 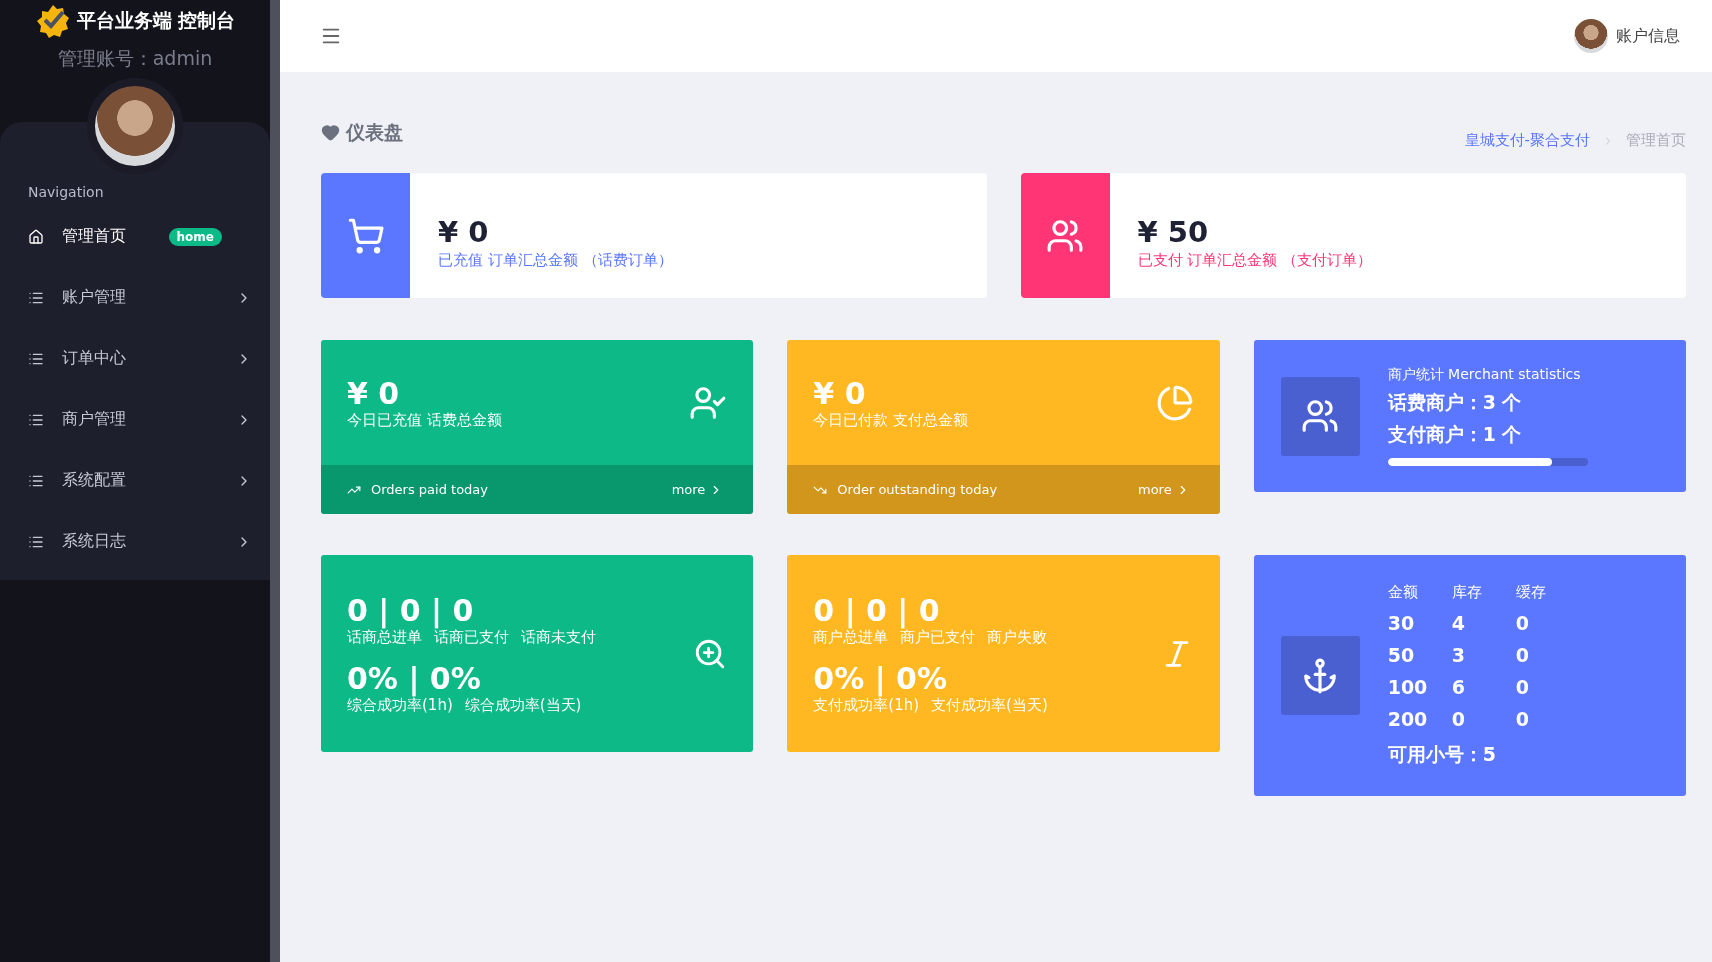 I want to click on table-cell-text: 100, so click(x=1408, y=687).